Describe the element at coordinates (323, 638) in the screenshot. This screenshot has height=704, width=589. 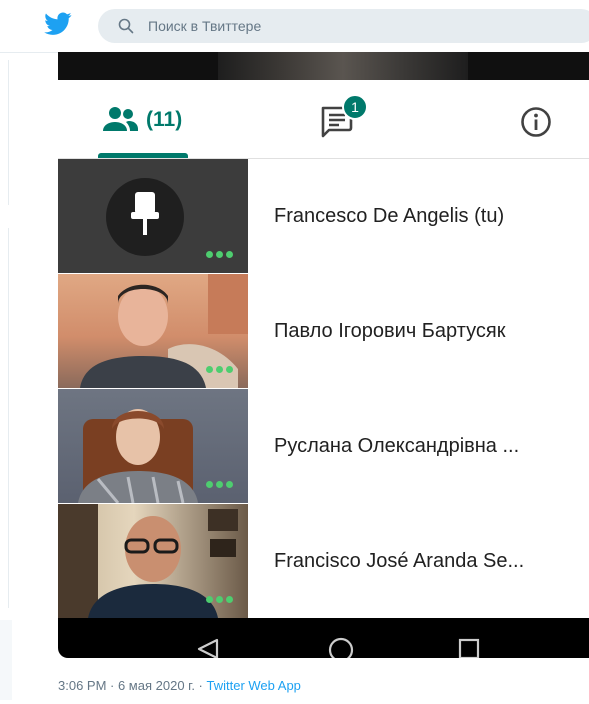
I see `android-nav-bar` at that location.